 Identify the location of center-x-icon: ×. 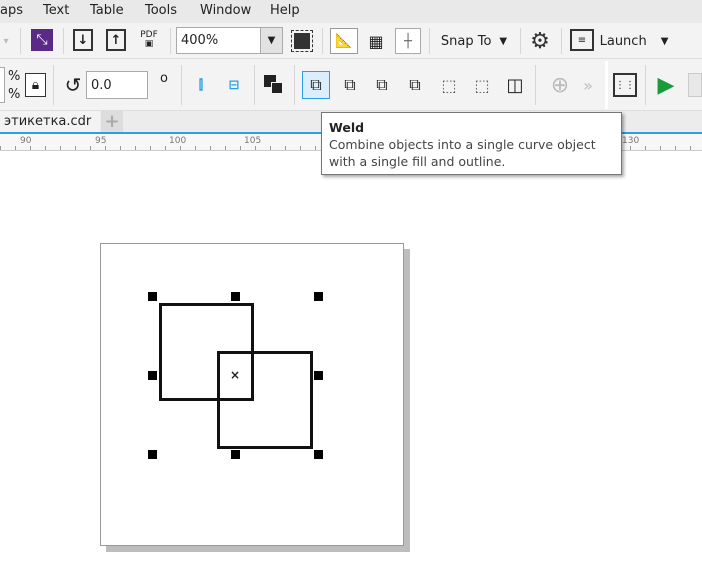
(235, 375).